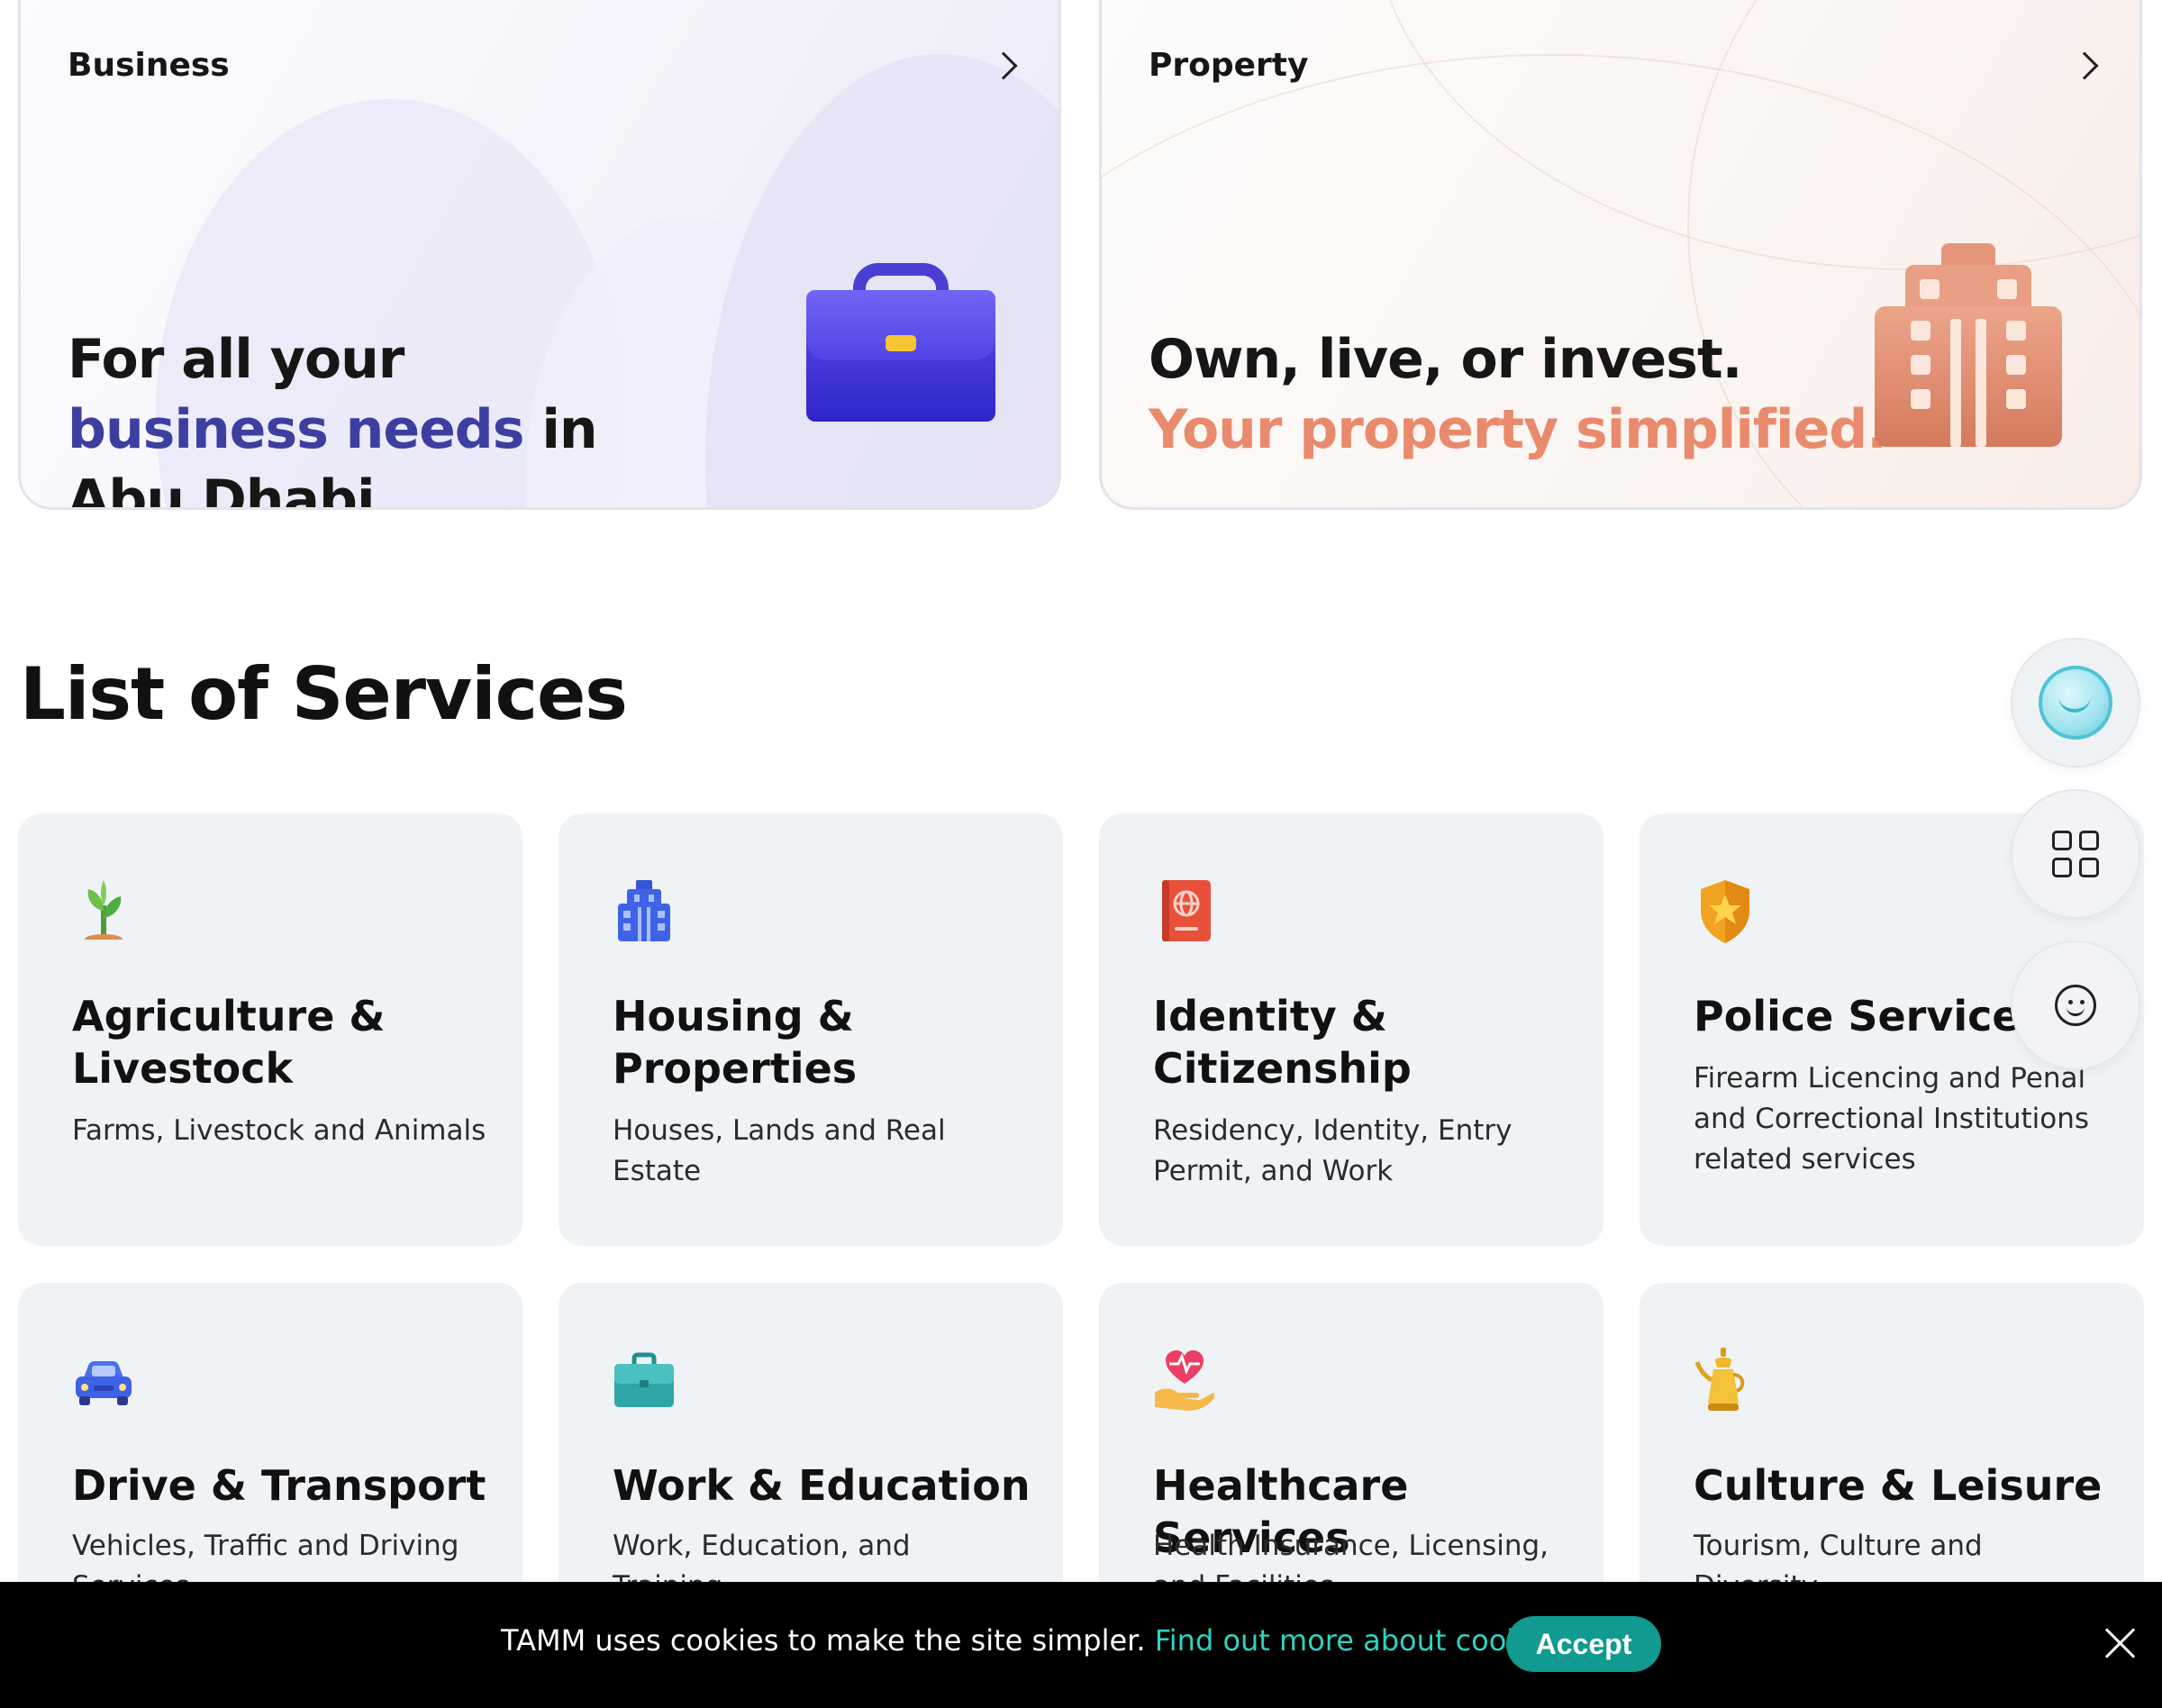 The width and height of the screenshot is (2162, 1708). What do you see at coordinates (296, 429) in the screenshot?
I see `headline-segment: business needs` at bounding box center [296, 429].